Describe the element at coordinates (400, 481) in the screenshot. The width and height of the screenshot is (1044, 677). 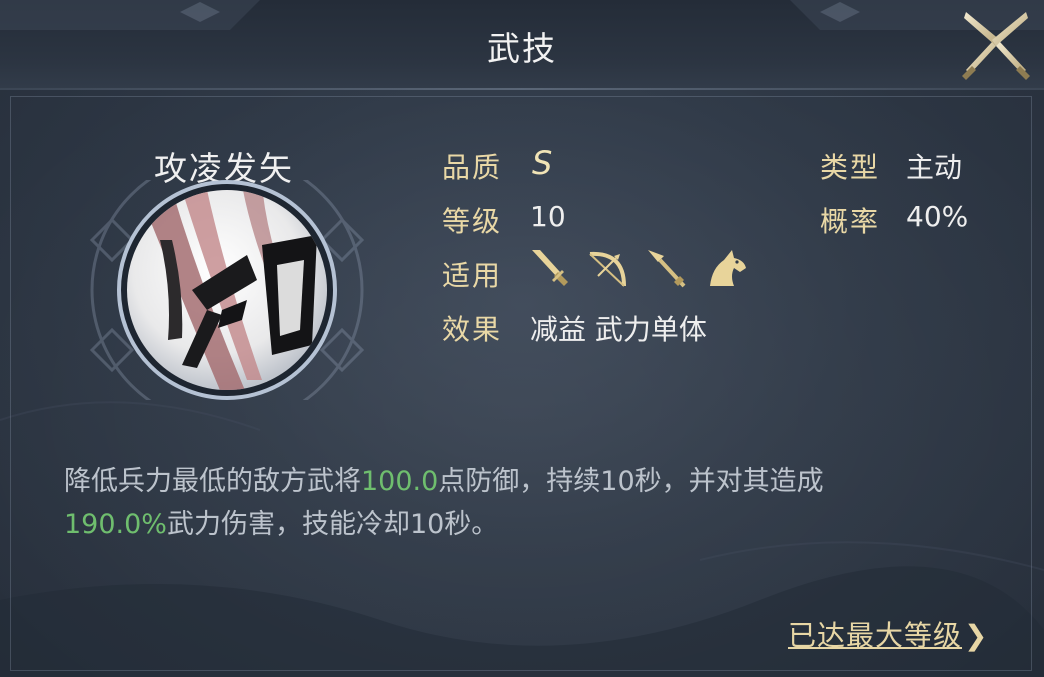
I see `desc-highlight-defense: 100.0` at that location.